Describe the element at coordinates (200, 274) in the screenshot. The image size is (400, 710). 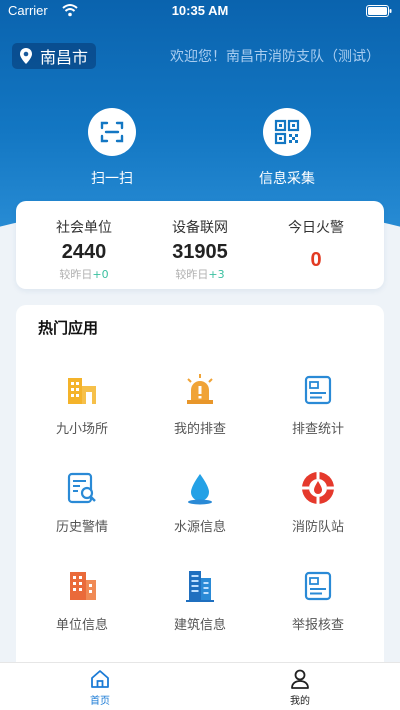
I see `stat-change: 较昨日+3` at that location.